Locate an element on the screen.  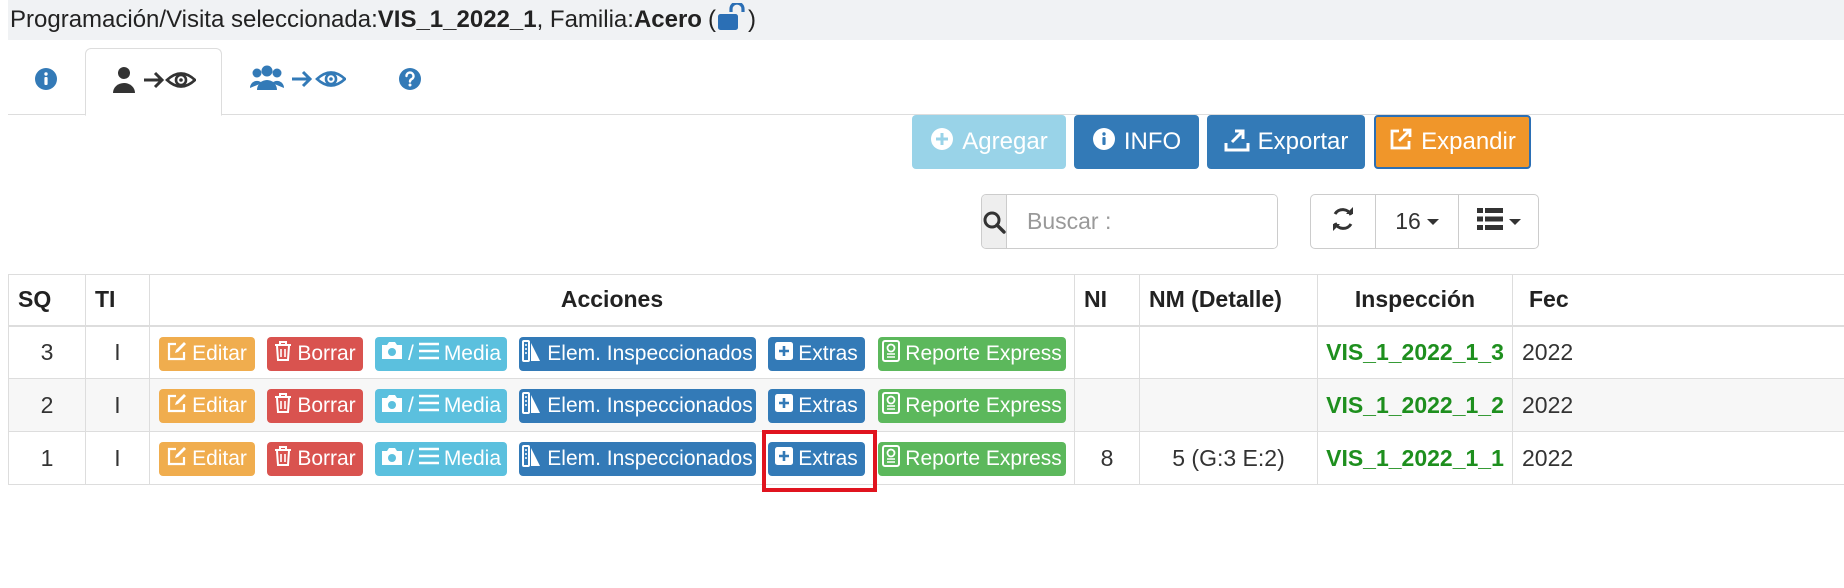
plus-circle-icon is located at coordinates (942, 142).